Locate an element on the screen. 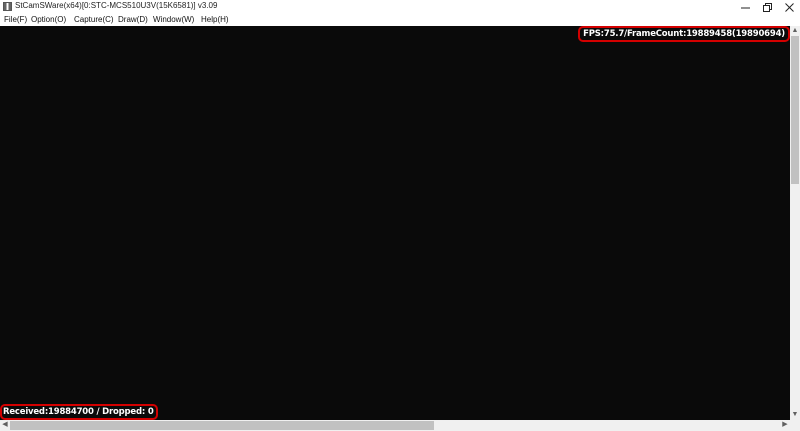 The height and width of the screenshot is (431, 800). minimize-icon is located at coordinates (745, 7).